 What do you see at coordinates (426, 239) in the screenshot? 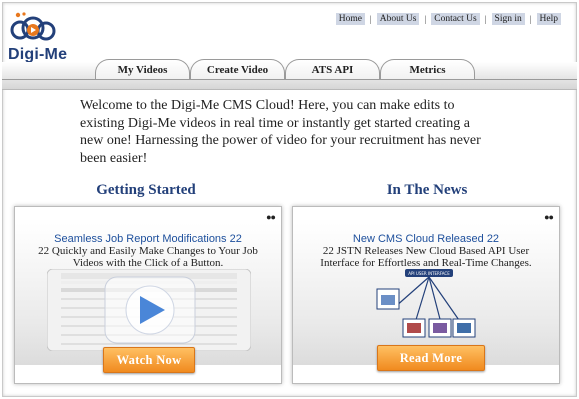
I see `in-the-news-headline: New CMS Cloud Released 22` at bounding box center [426, 239].